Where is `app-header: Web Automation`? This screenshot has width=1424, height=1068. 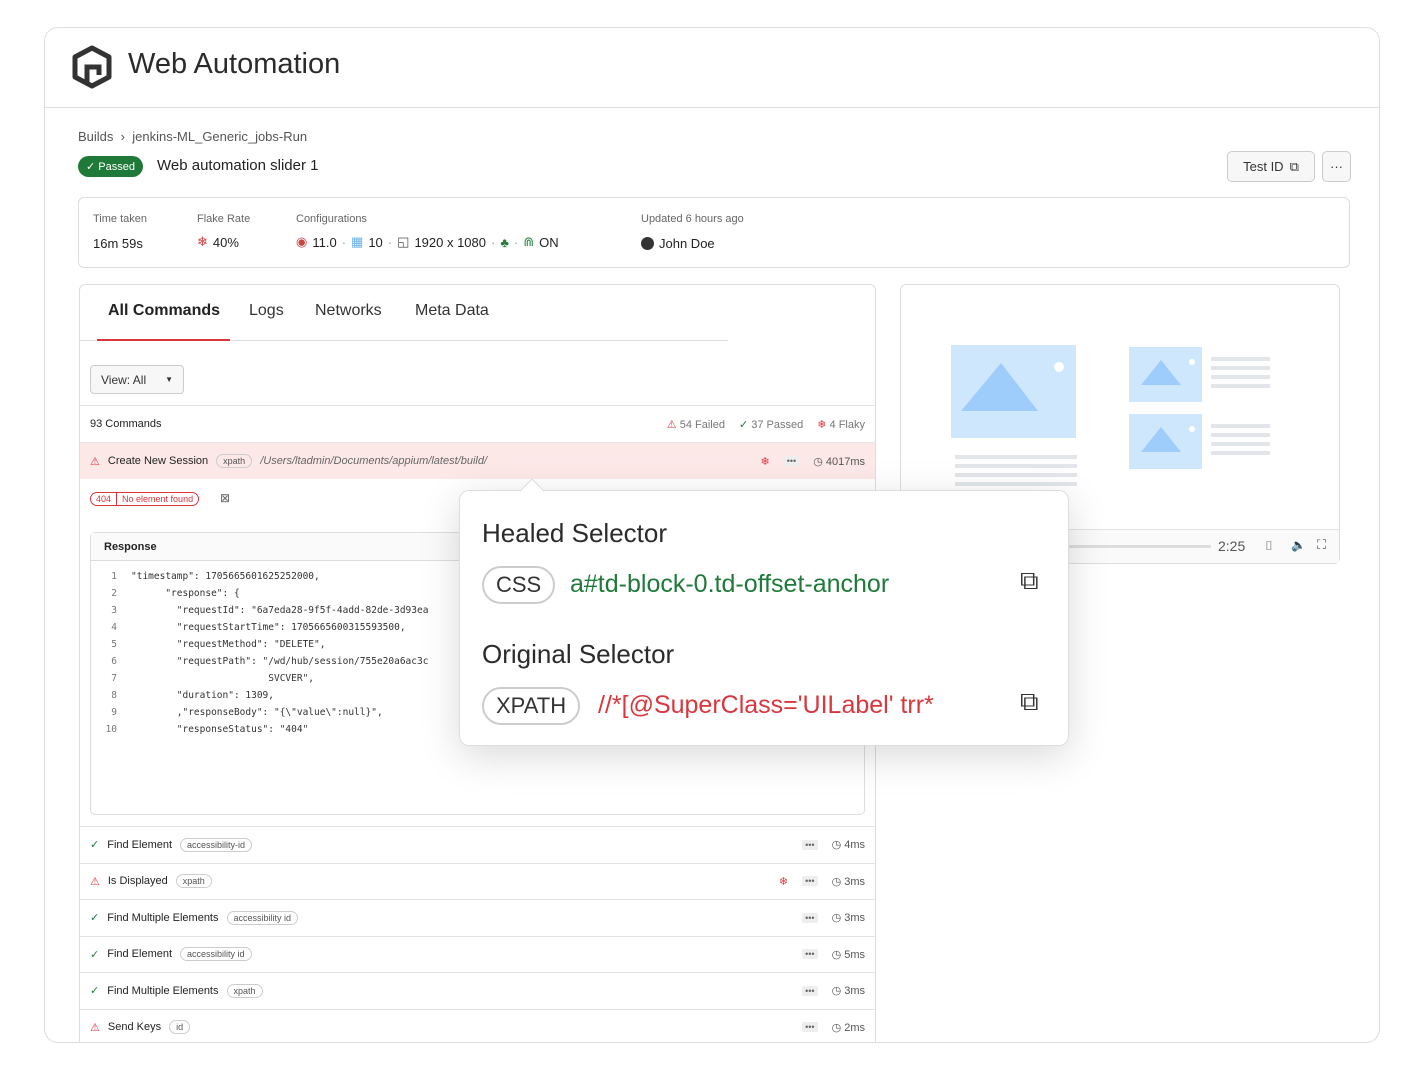
app-header: Web Automation is located at coordinates (712, 68).